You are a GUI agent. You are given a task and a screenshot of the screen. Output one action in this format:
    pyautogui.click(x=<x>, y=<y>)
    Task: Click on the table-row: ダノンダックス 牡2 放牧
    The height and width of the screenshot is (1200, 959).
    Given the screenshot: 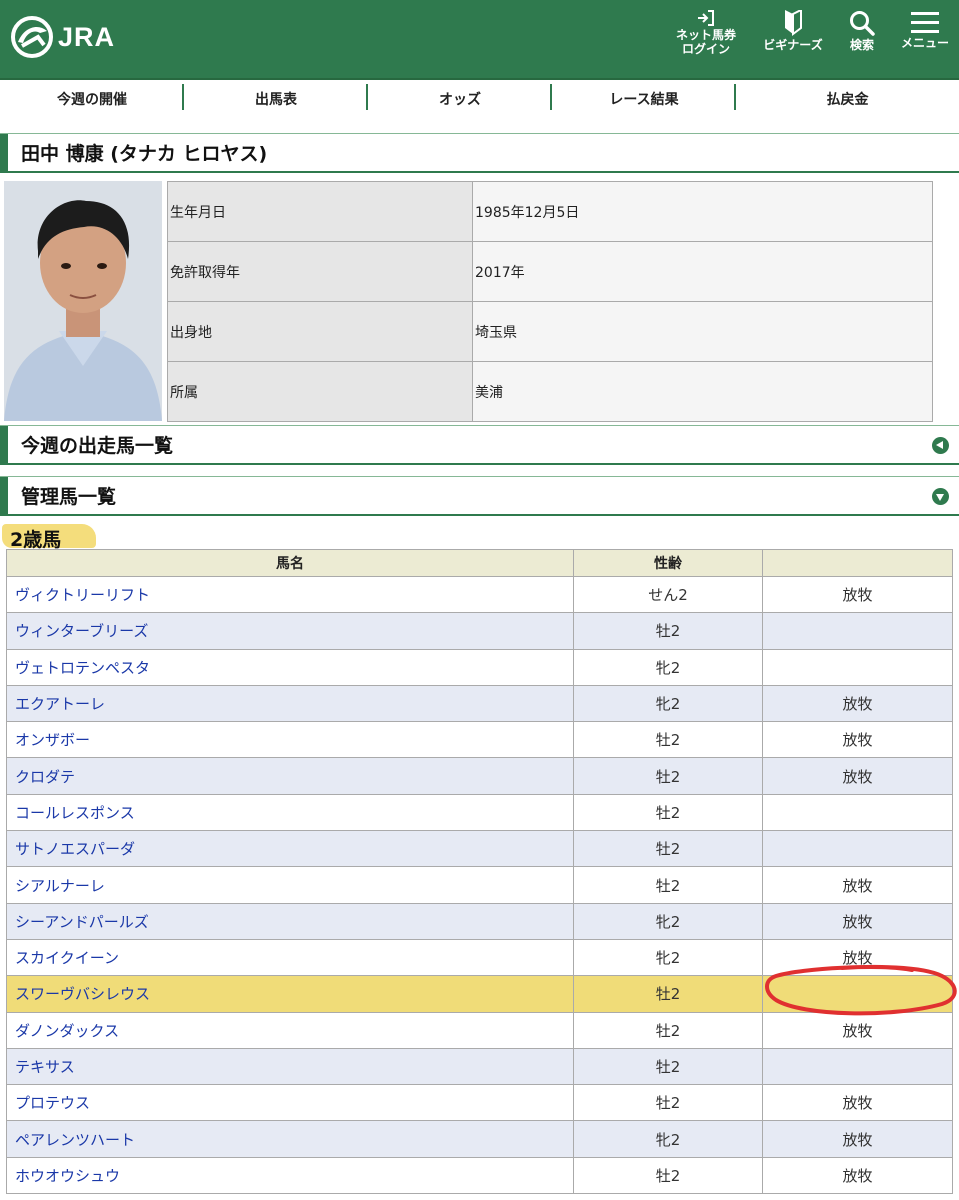 What is the action you would take?
    pyautogui.click(x=479, y=1030)
    